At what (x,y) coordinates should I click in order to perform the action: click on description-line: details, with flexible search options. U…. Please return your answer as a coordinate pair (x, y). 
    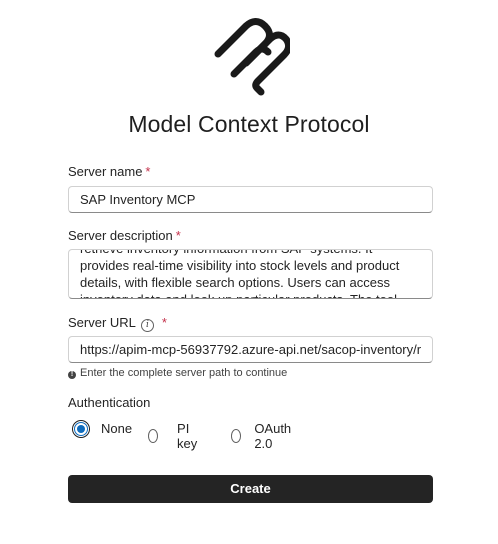
    Looking at the image, I should click on (235, 282).